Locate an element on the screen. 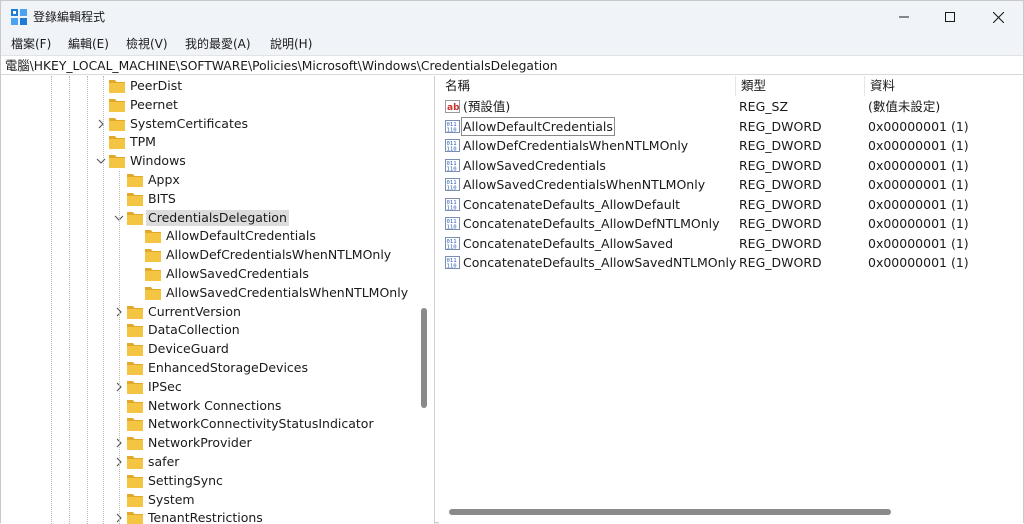 The width and height of the screenshot is (1024, 524). value-name: AllowSavedCredentialsWhenNTLMOnly is located at coordinates (584, 184).